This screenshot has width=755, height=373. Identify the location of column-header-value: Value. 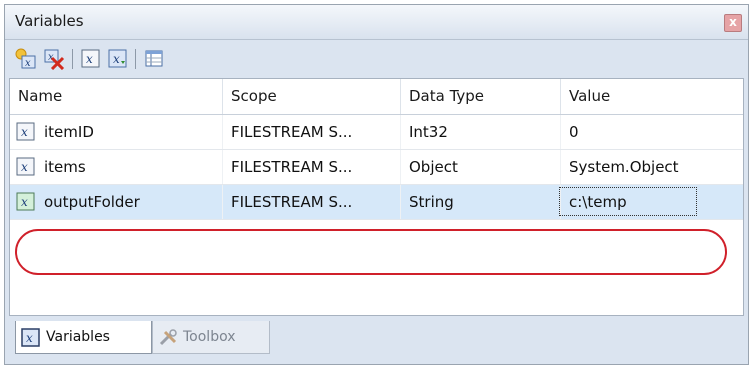
(653, 96).